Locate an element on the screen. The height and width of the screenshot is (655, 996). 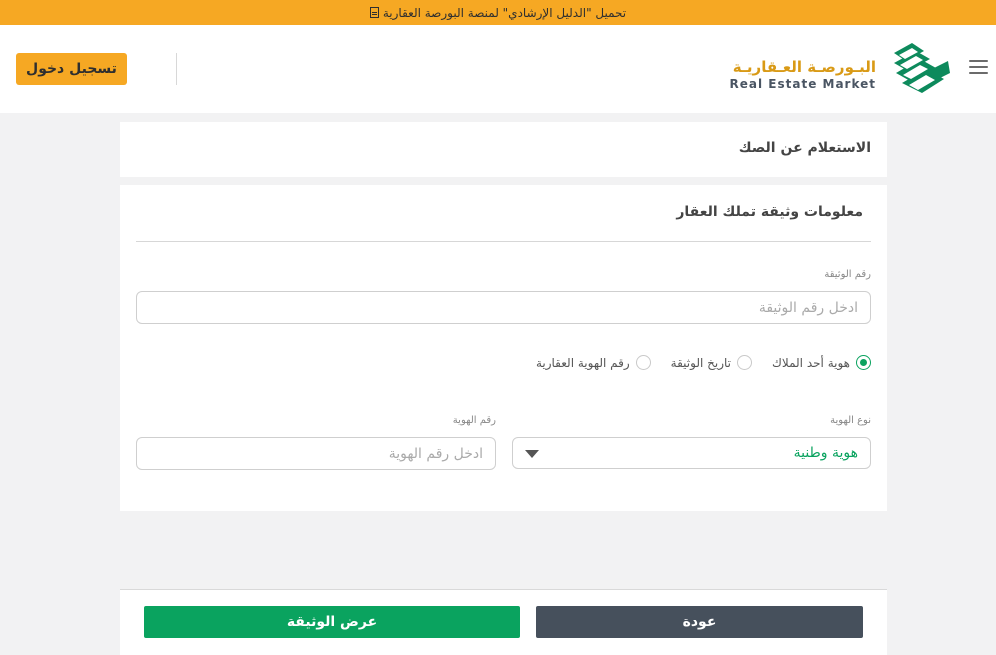
section-divider is located at coordinates (503, 241).